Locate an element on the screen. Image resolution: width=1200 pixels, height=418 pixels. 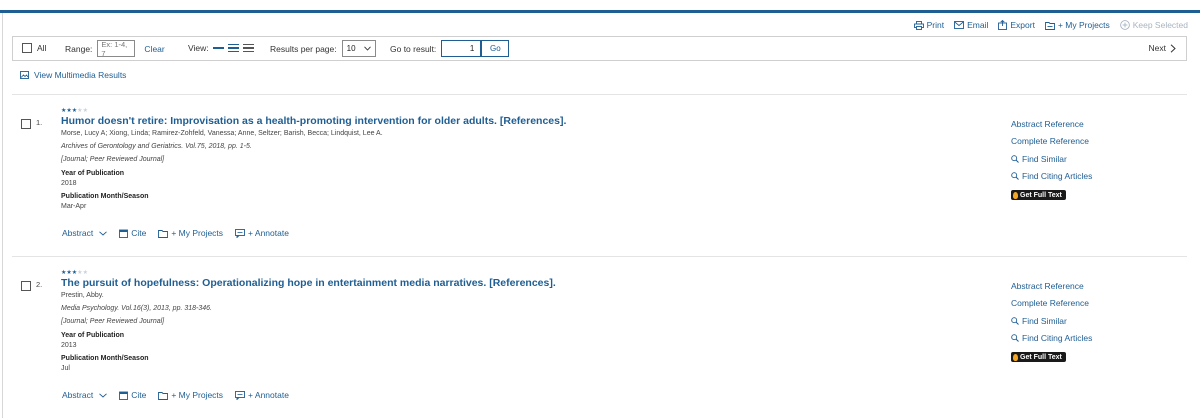
email-button: Email is located at coordinates (971, 25).